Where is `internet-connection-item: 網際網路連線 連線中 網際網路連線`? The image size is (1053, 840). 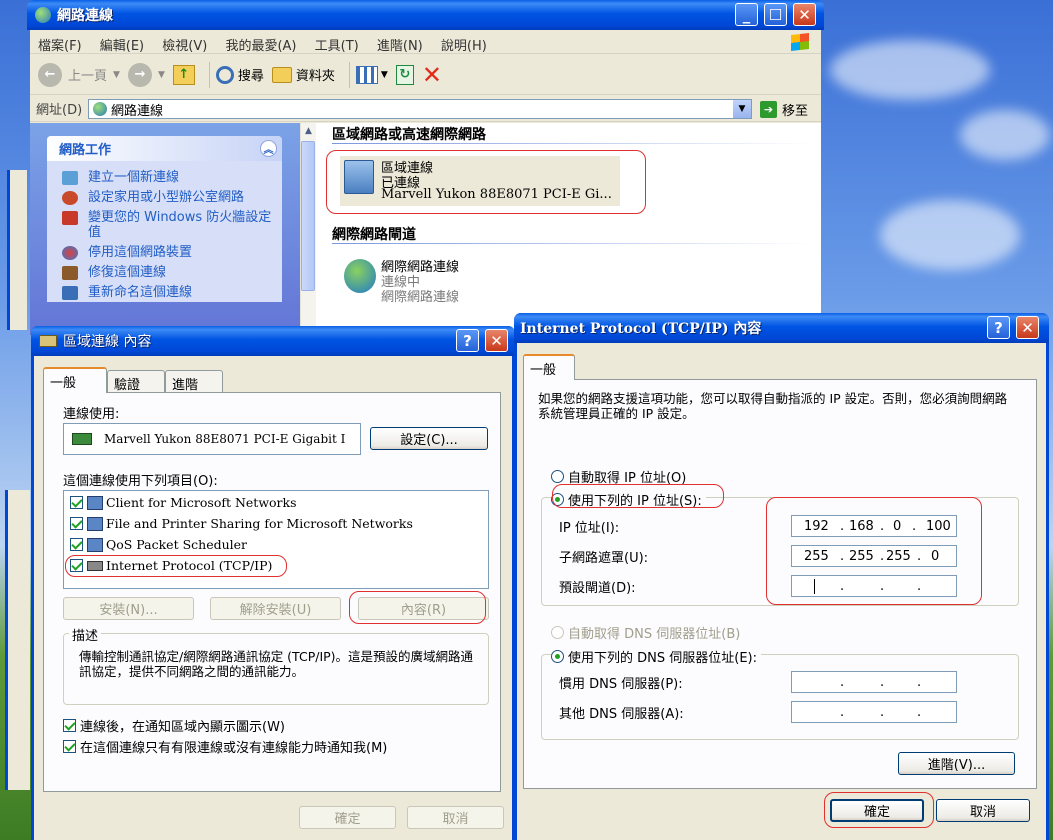
internet-connection-item: 網際網路連線 連線中 網際網路連線 is located at coordinates (470, 280).